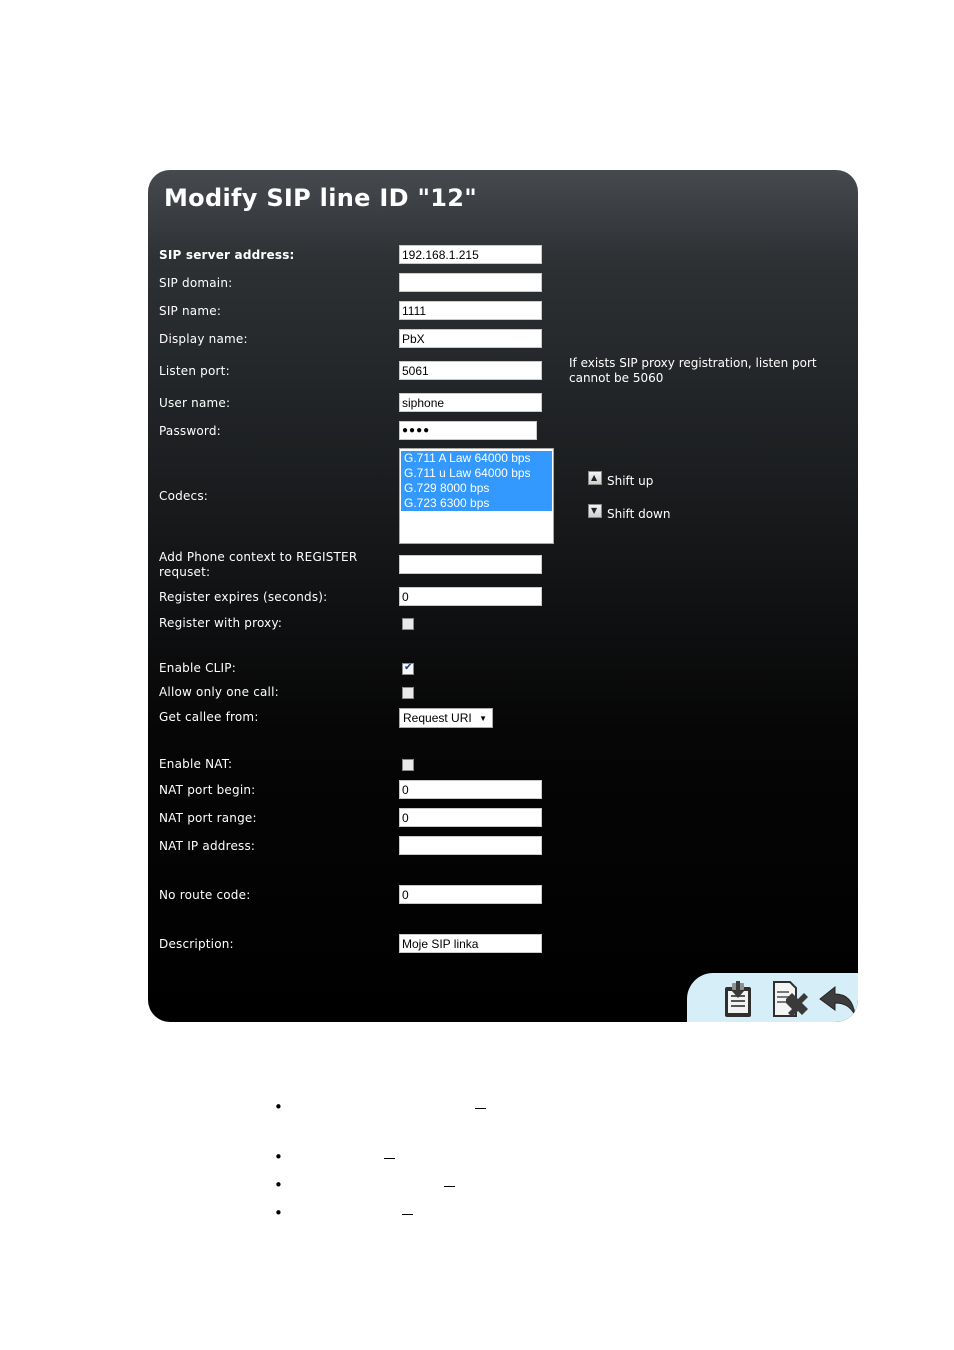 This screenshot has width=954, height=1350. I want to click on page-title: Modify SIP line ID "12", so click(321, 198).